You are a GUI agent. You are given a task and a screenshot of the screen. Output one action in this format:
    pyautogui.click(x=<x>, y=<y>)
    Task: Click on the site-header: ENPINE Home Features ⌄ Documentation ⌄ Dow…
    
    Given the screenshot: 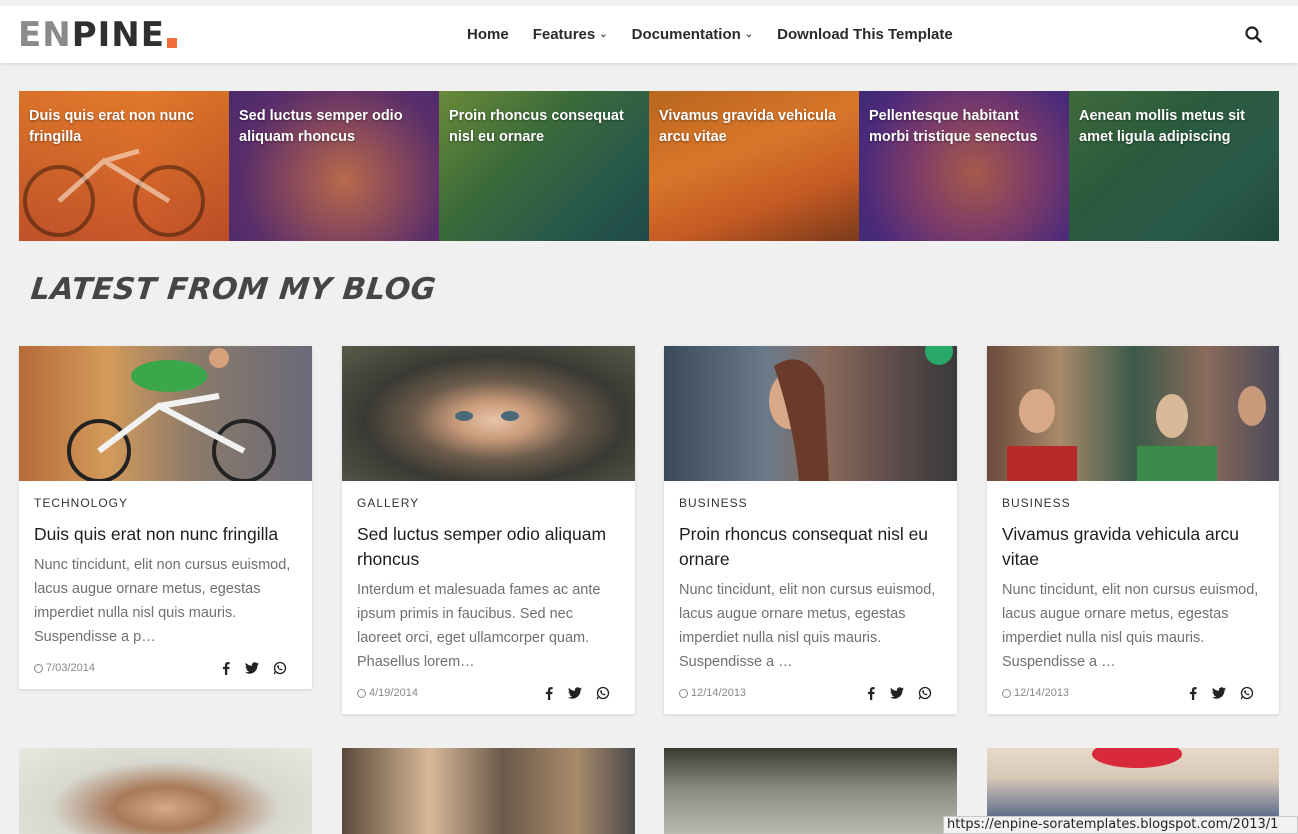 What is the action you would take?
    pyautogui.click(x=649, y=31)
    